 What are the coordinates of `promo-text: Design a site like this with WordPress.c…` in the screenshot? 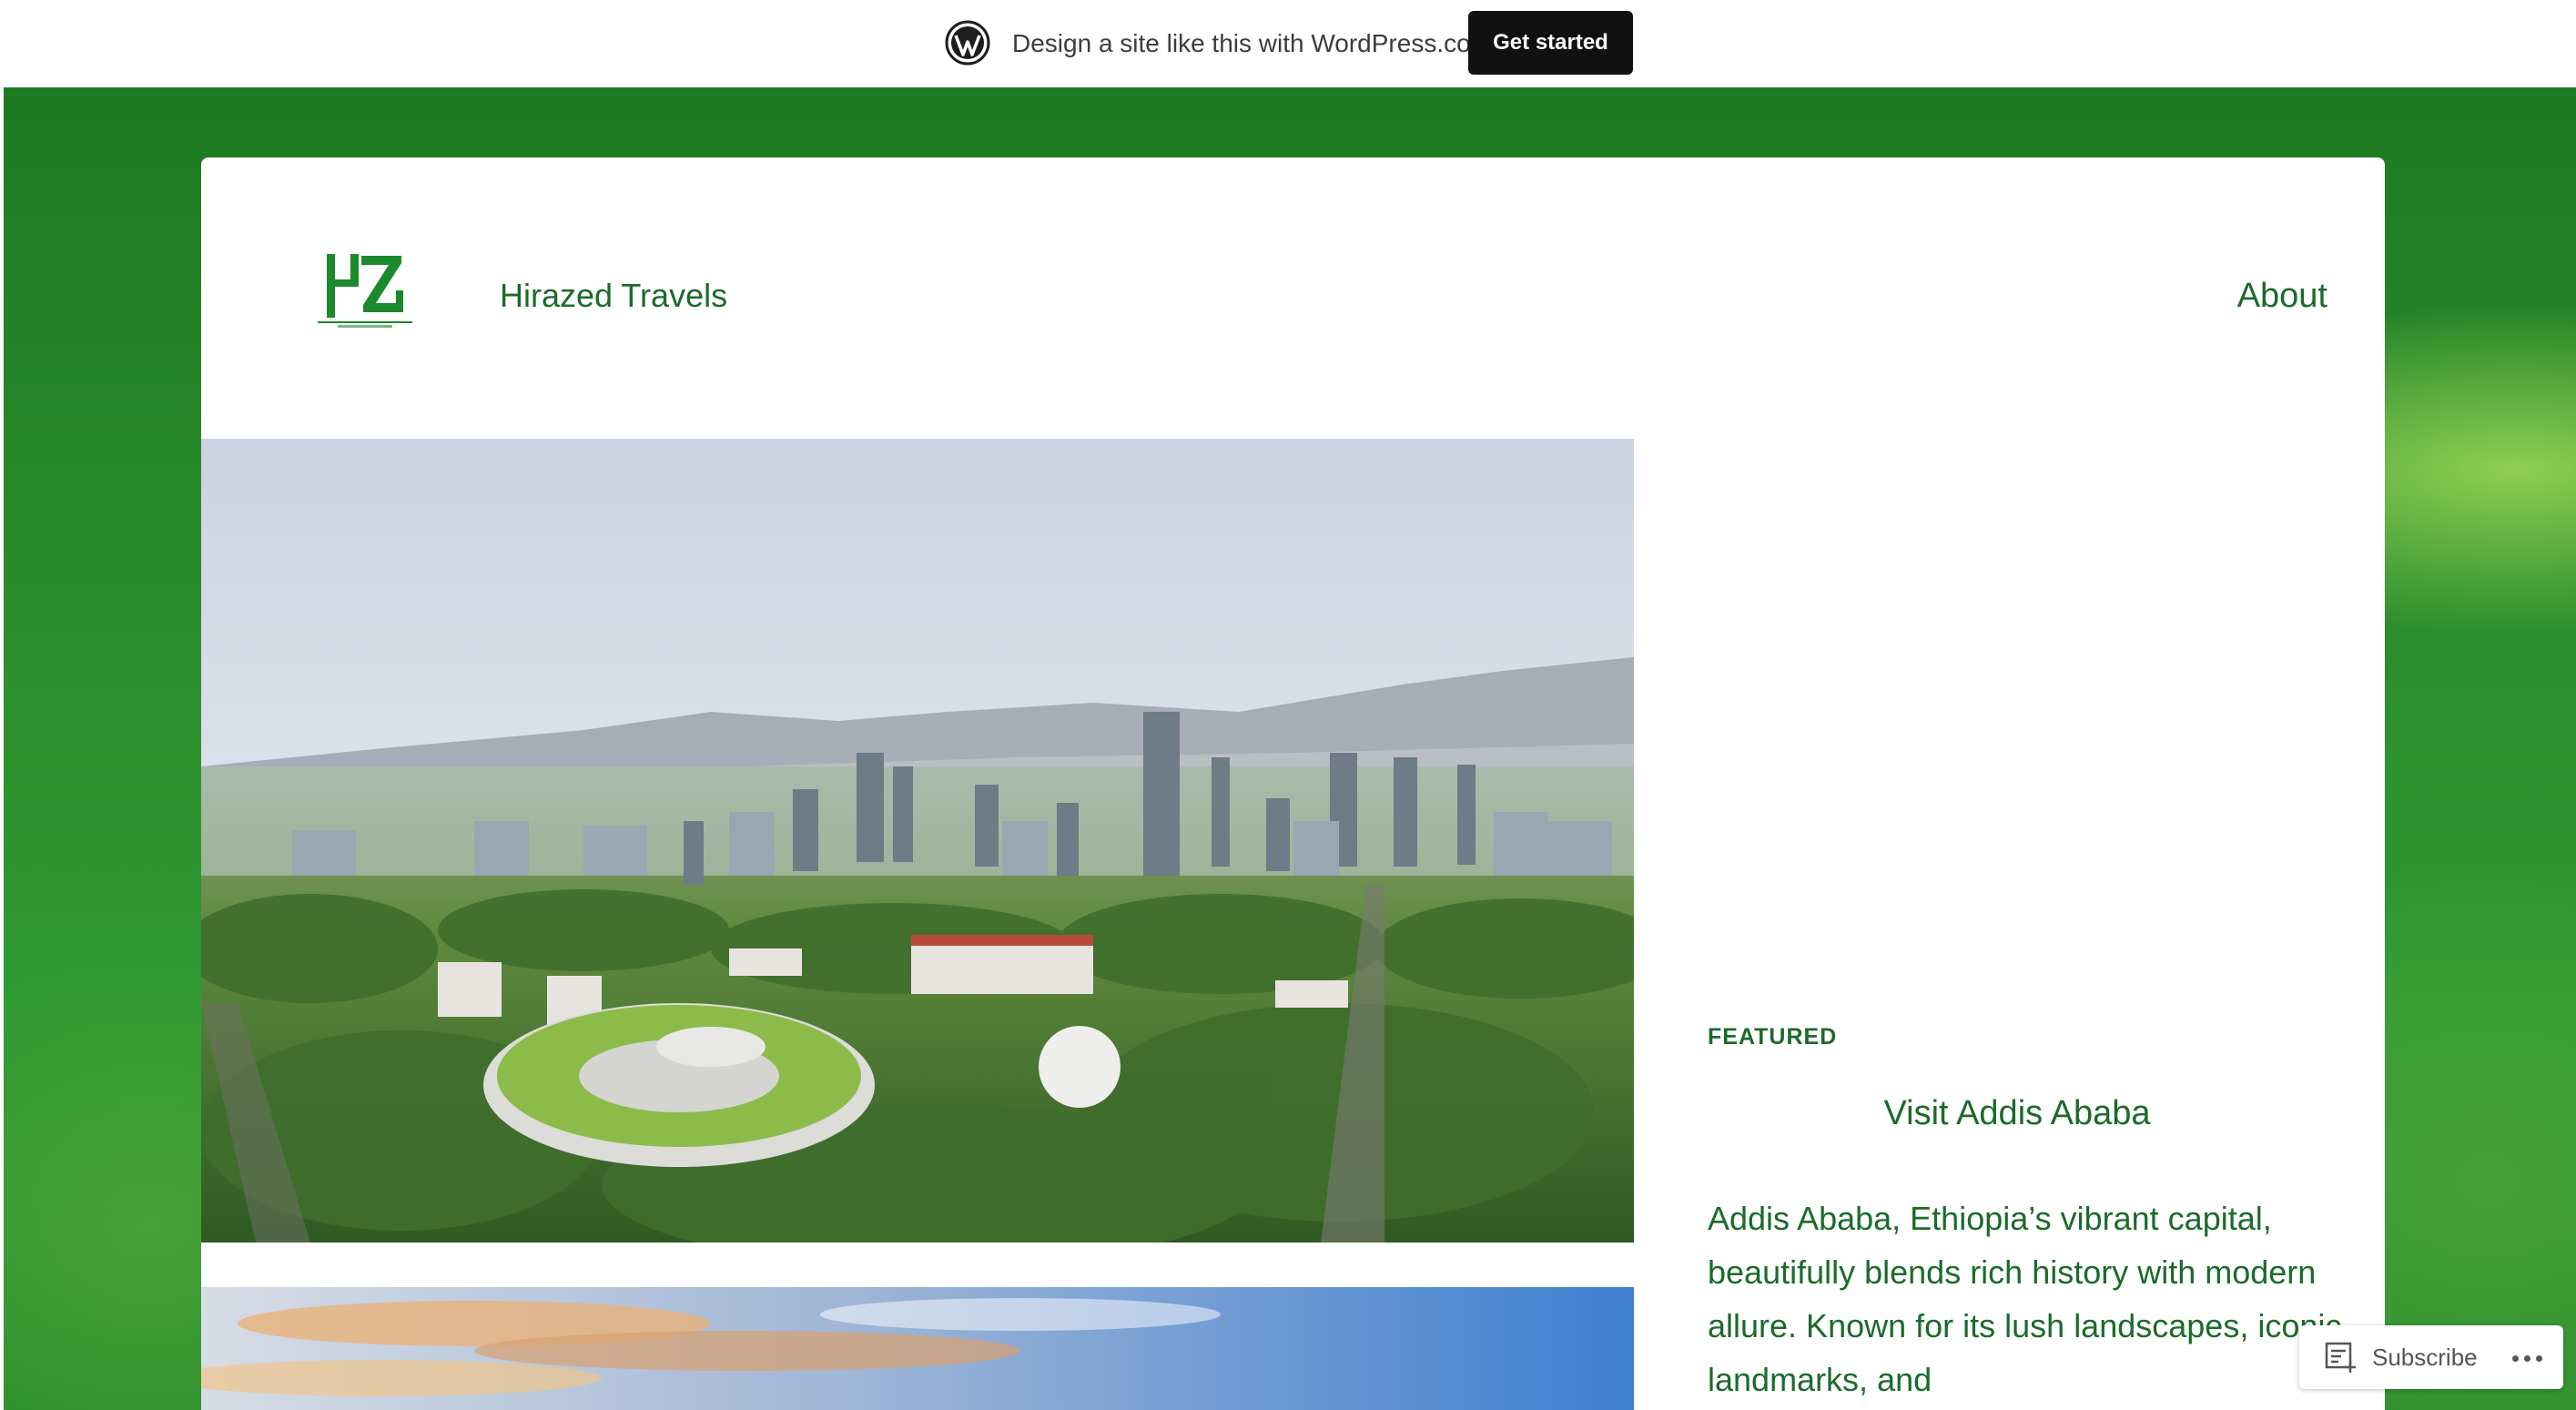 It's located at (1252, 43).